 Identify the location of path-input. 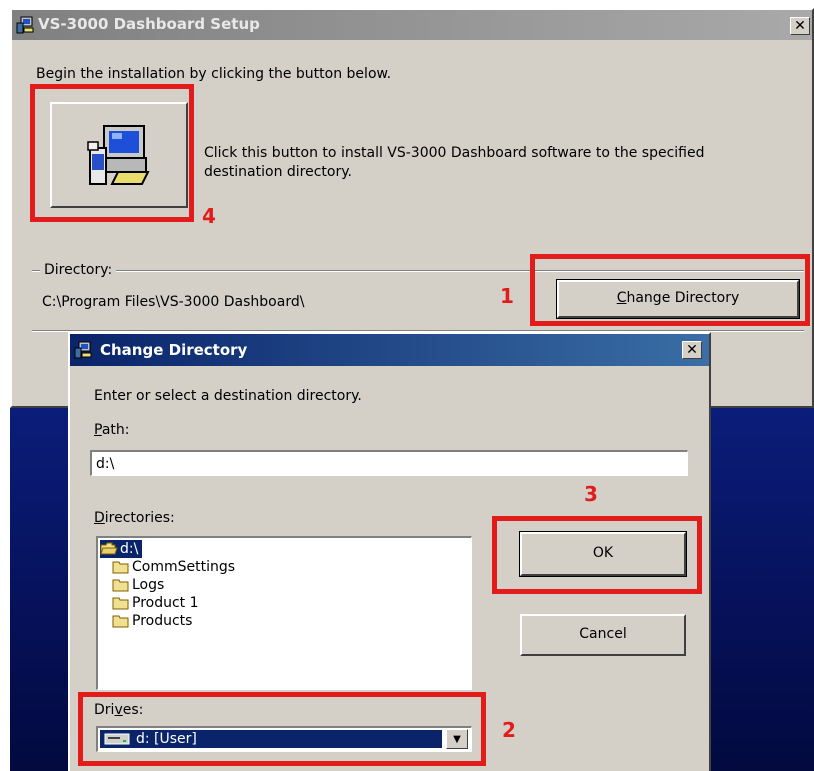
(389, 463).